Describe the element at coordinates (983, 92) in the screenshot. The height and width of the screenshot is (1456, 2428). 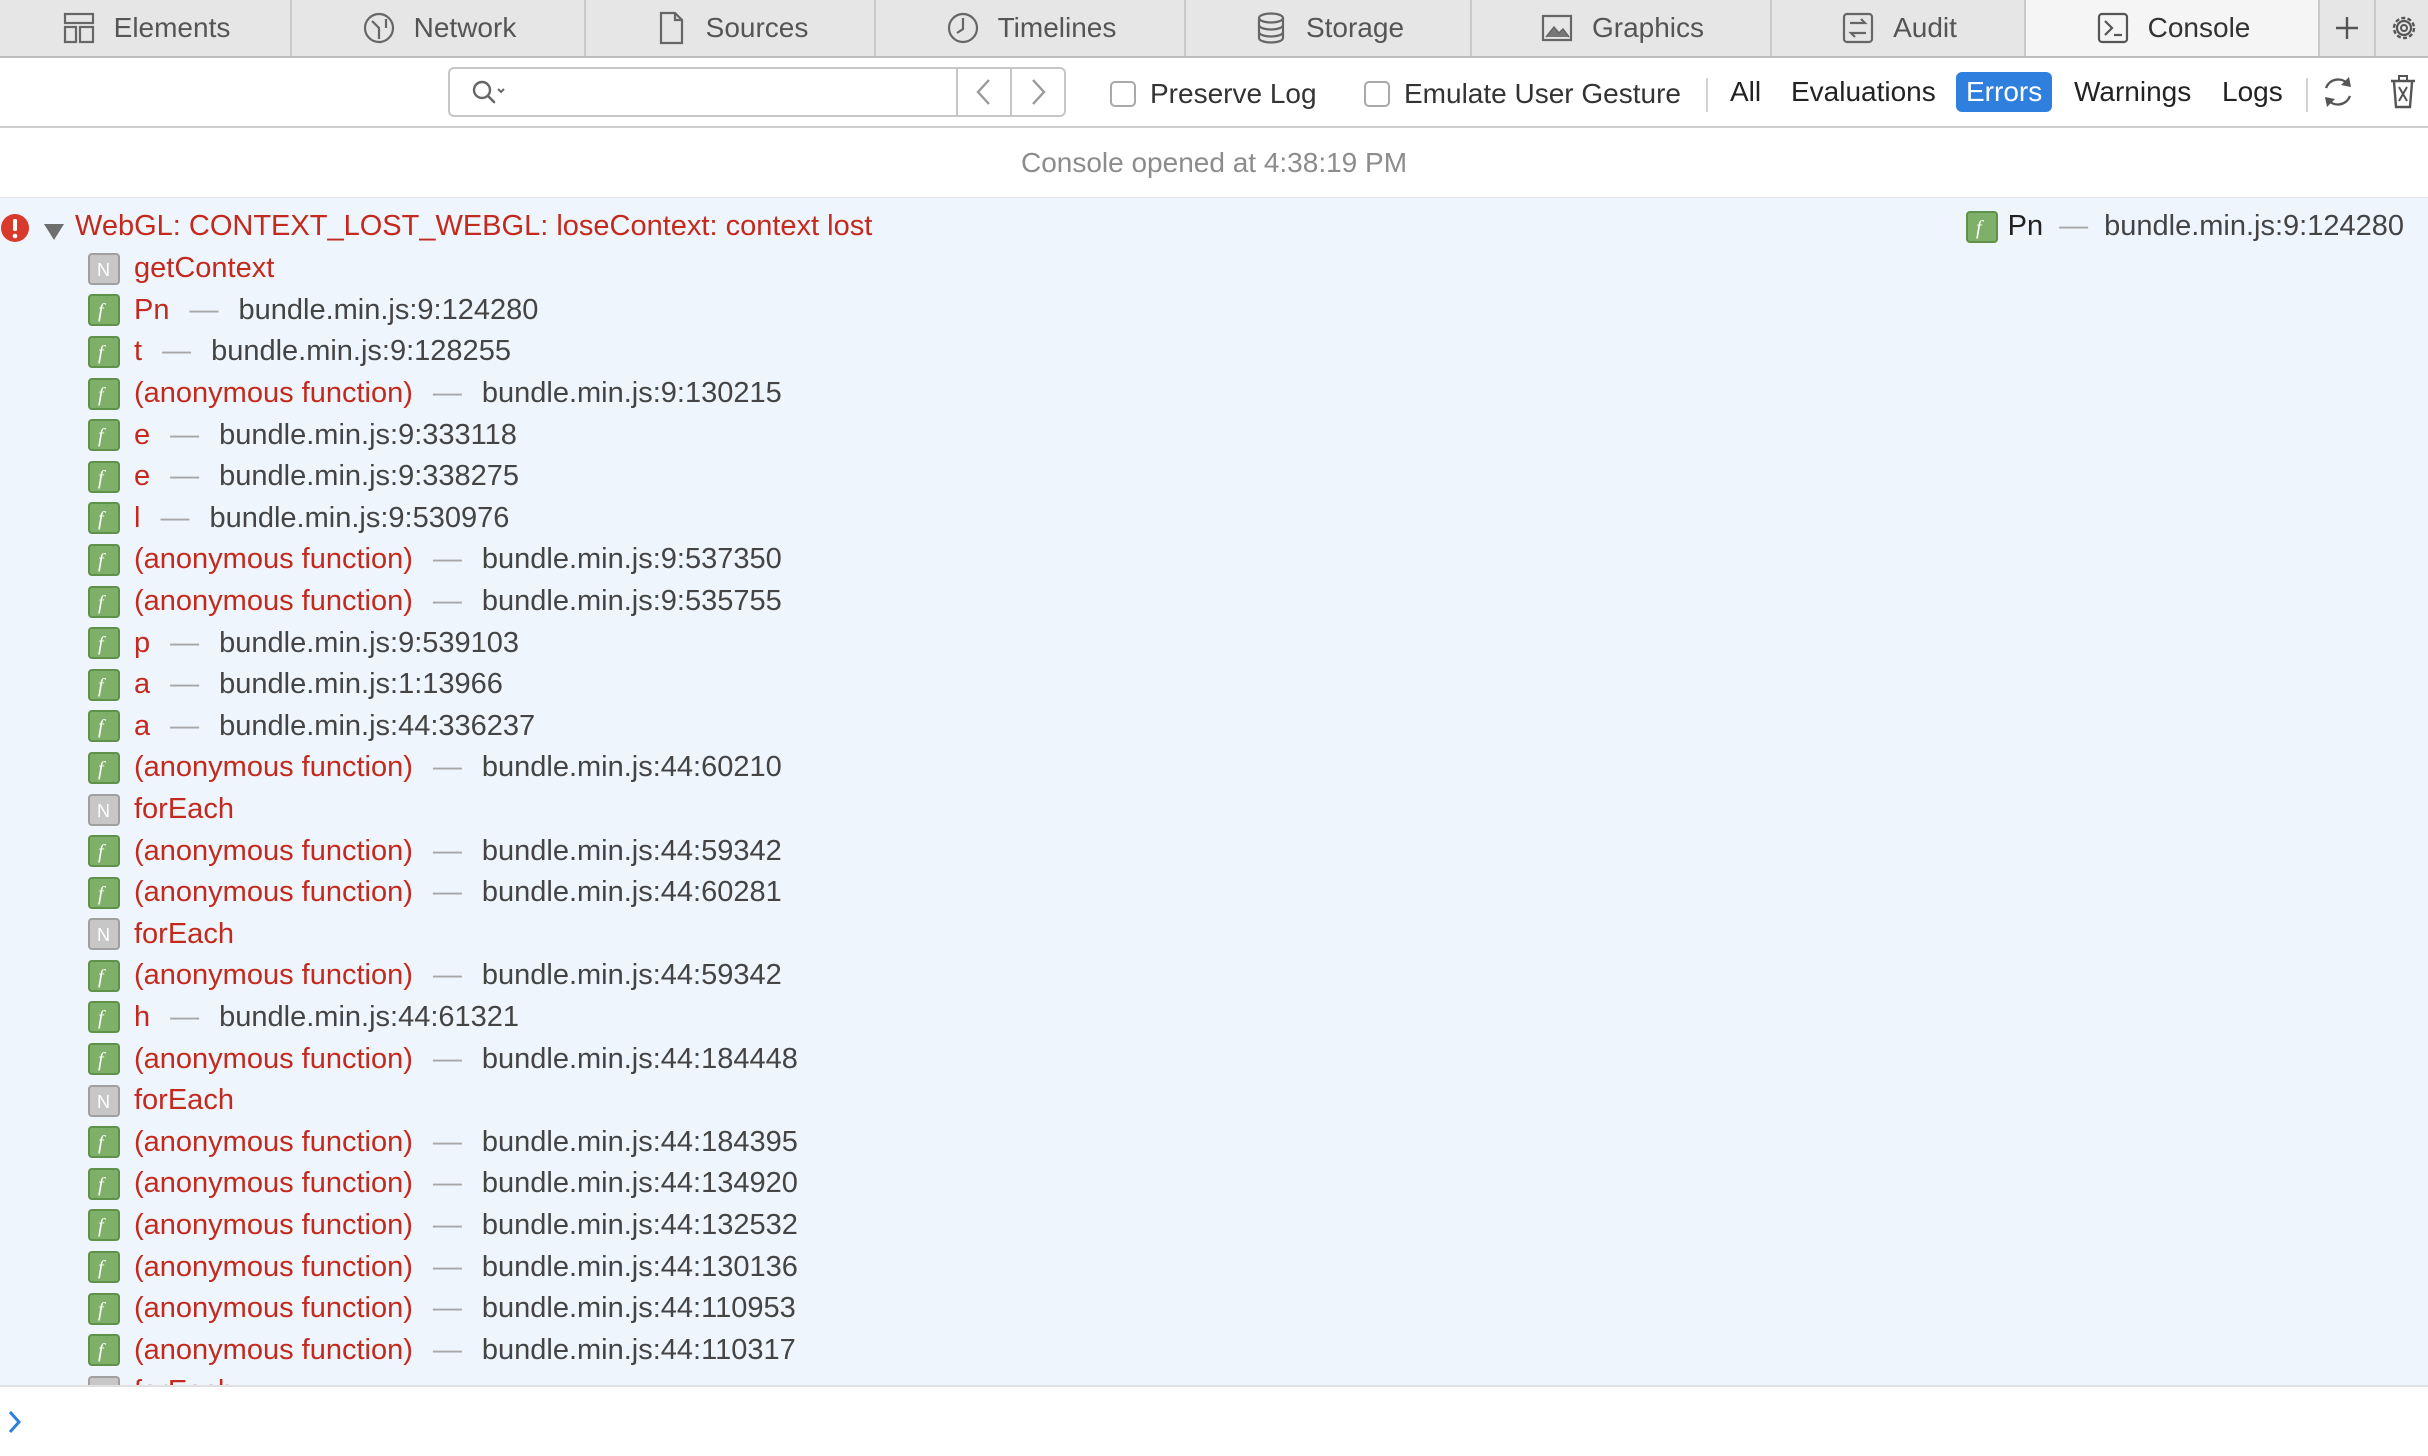
I see `search-previous-button` at that location.